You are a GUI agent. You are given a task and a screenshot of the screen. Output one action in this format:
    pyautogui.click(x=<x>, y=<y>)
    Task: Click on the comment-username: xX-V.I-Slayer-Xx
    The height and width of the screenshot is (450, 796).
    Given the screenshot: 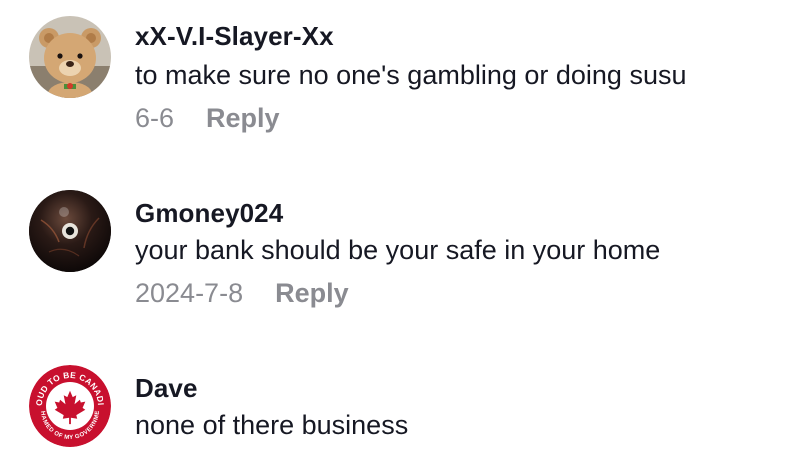 What is the action you would take?
    pyautogui.click(x=234, y=36)
    